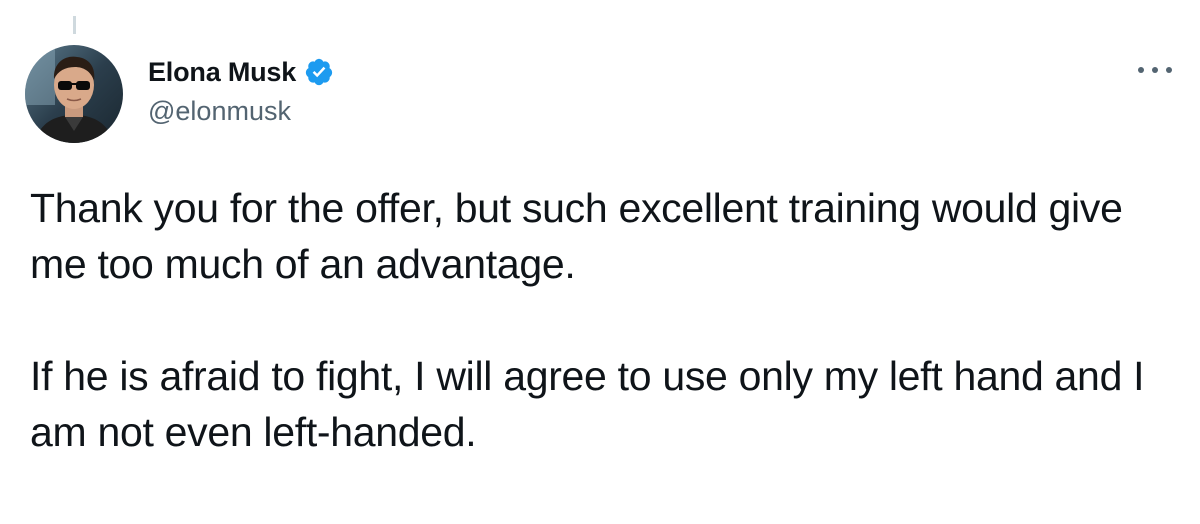 The width and height of the screenshot is (1200, 524). I want to click on author-block: Elona Musk @elonmusk, so click(241, 90).